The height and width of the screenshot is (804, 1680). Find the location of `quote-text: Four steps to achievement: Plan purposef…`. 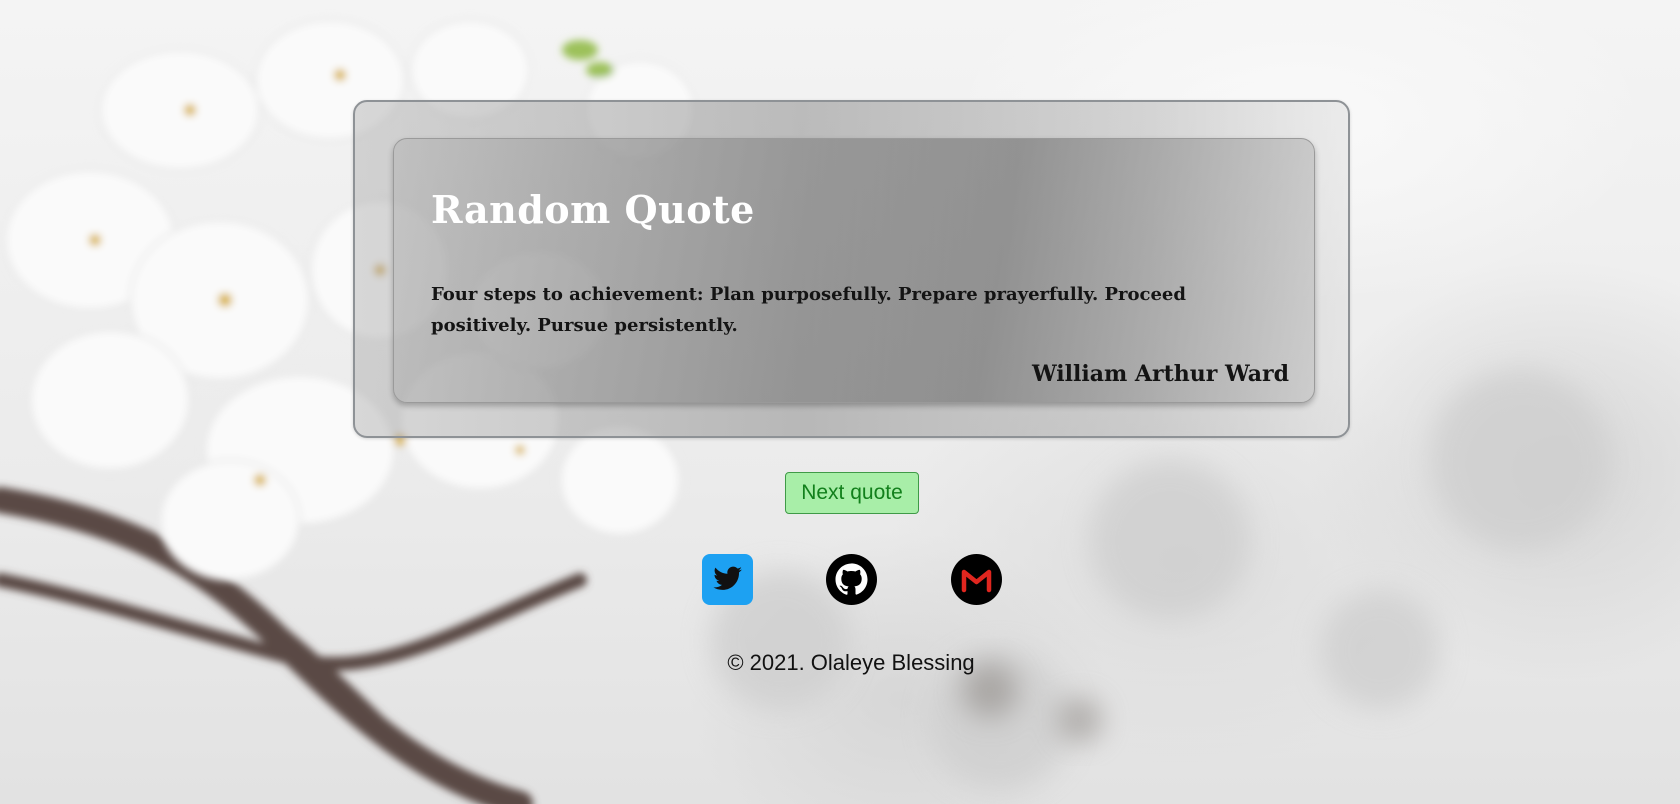

quote-text: Four steps to achievement: Plan purposef… is located at coordinates (808, 310).